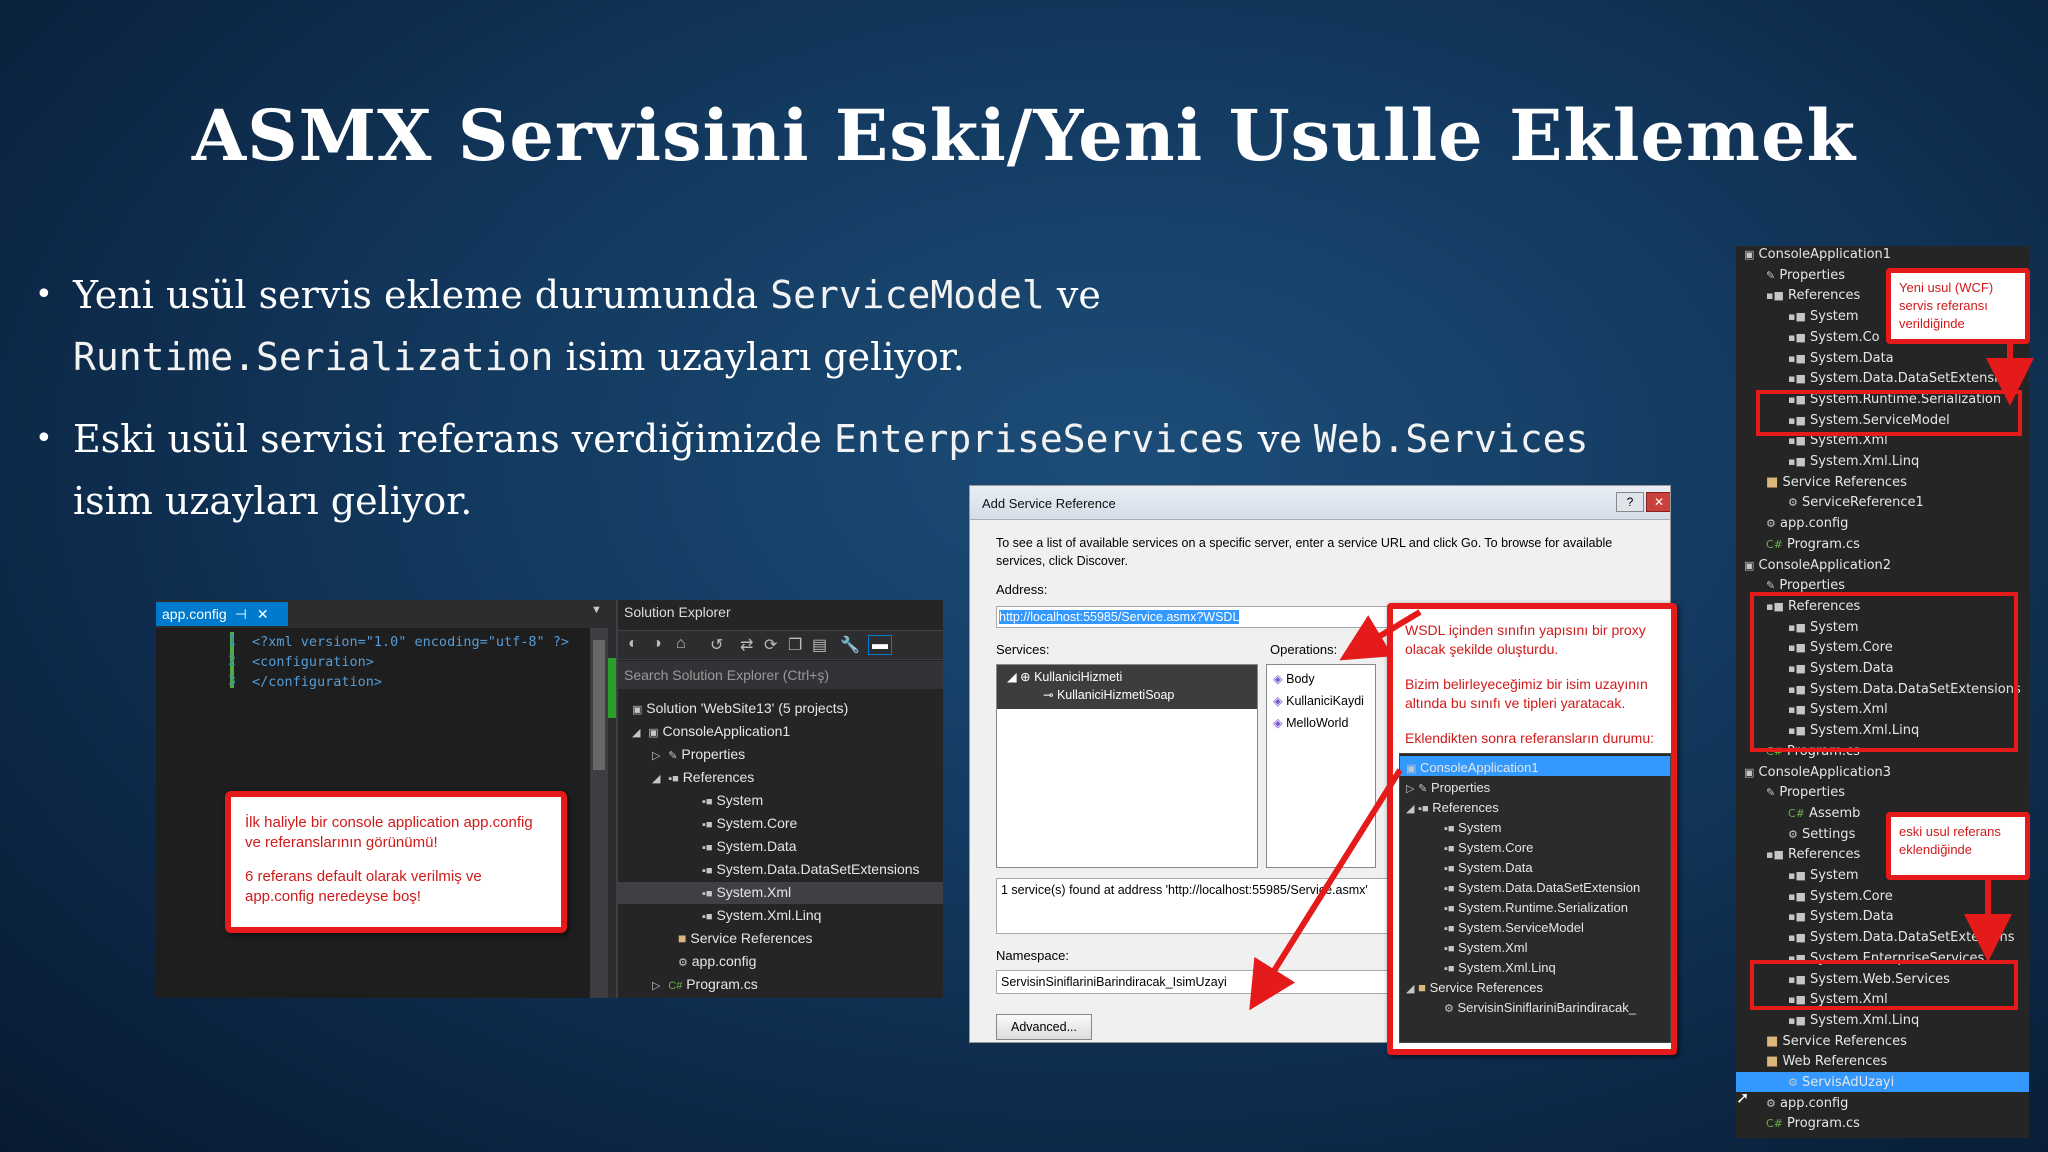 This screenshot has width=2048, height=1152. What do you see at coordinates (241, 614) in the screenshot?
I see `pin-icon: ⊣` at bounding box center [241, 614].